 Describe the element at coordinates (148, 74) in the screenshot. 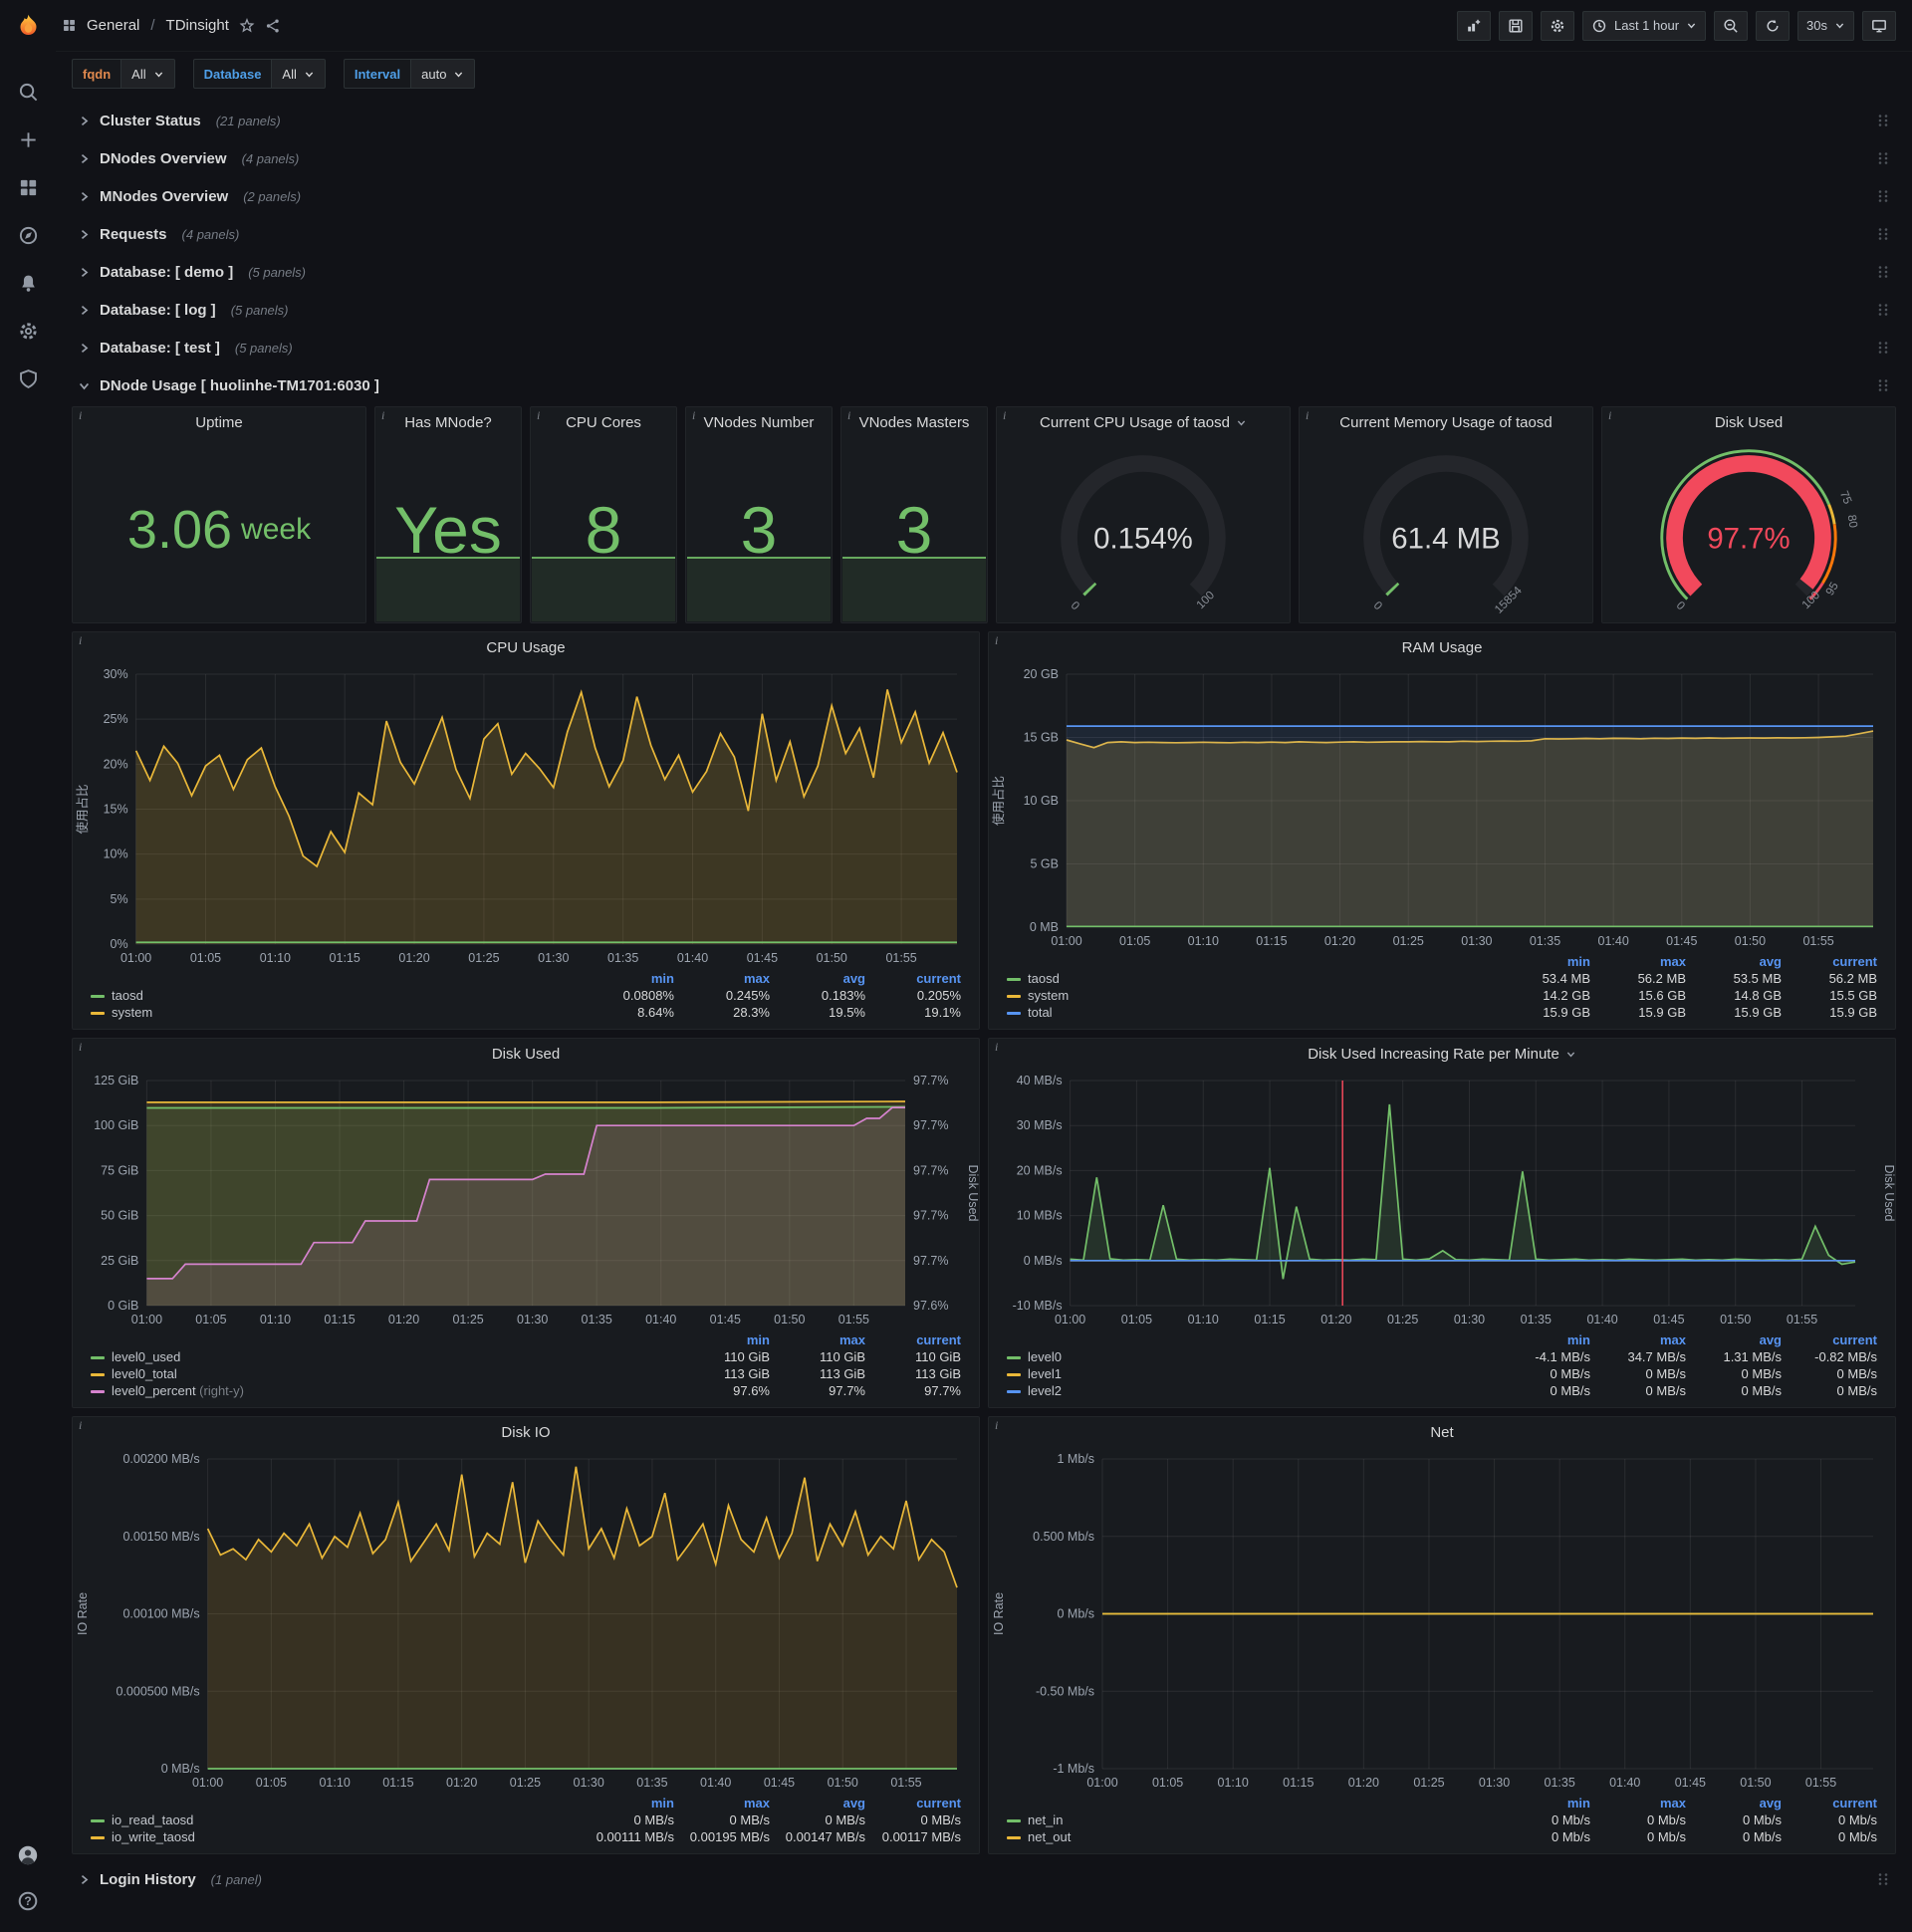

I see `variable-value-fqdn: All` at that location.